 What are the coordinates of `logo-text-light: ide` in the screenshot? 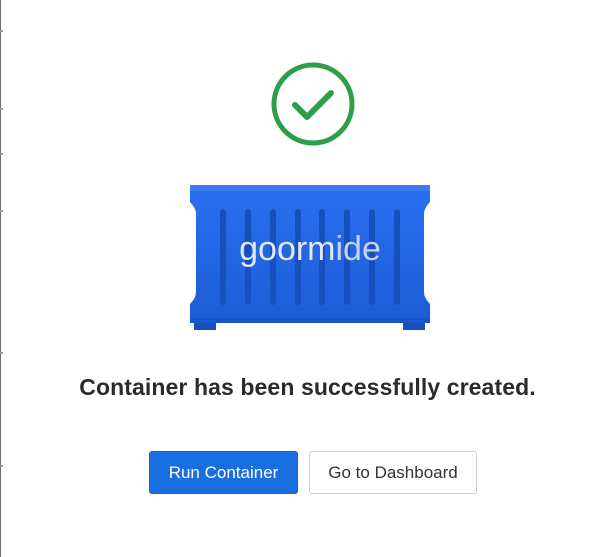 It's located at (358, 249).